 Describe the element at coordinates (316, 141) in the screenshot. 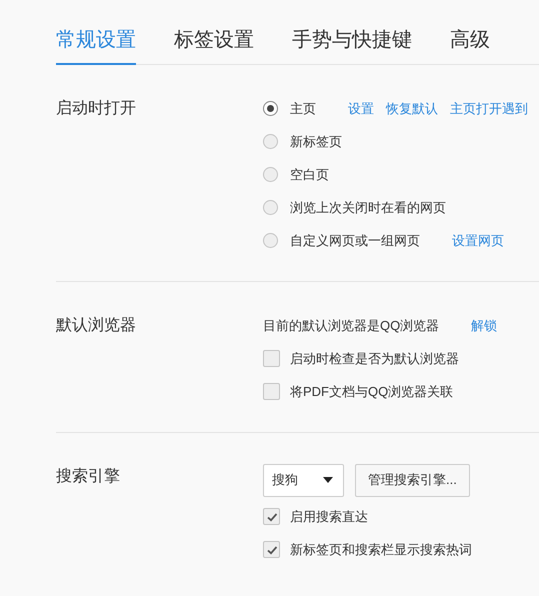

I see `option-label: 新标签页` at that location.